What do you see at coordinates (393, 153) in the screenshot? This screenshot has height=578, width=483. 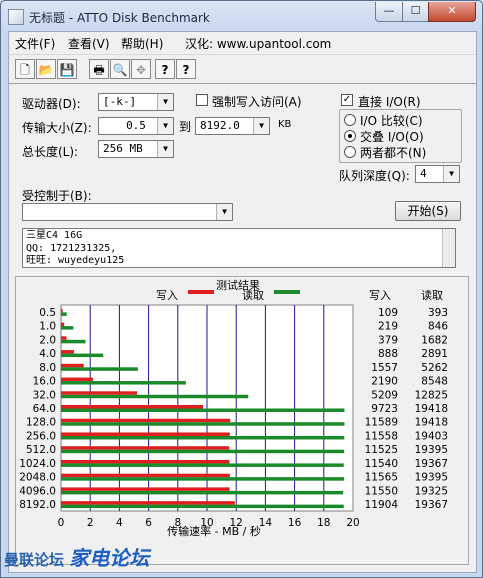 I see `neither-label: 两者都不(N)` at bounding box center [393, 153].